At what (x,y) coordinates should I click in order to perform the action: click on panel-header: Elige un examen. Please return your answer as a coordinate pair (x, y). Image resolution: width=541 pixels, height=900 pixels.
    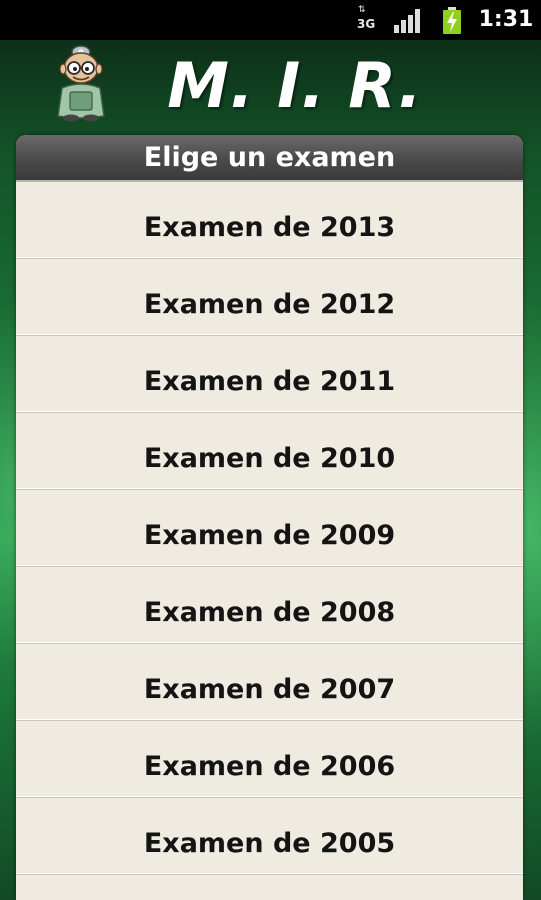
    Looking at the image, I should click on (269, 158).